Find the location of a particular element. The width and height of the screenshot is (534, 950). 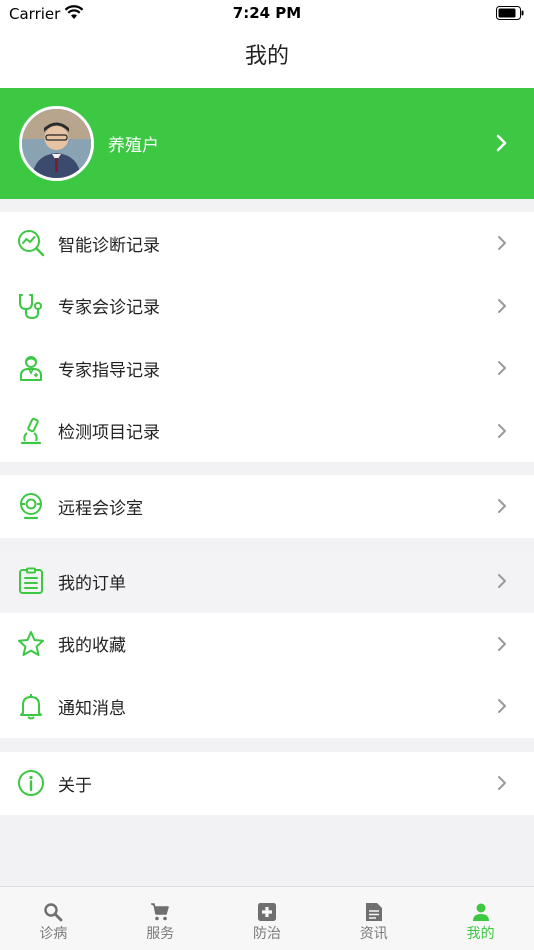

page-title: 我的 is located at coordinates (266, 56).